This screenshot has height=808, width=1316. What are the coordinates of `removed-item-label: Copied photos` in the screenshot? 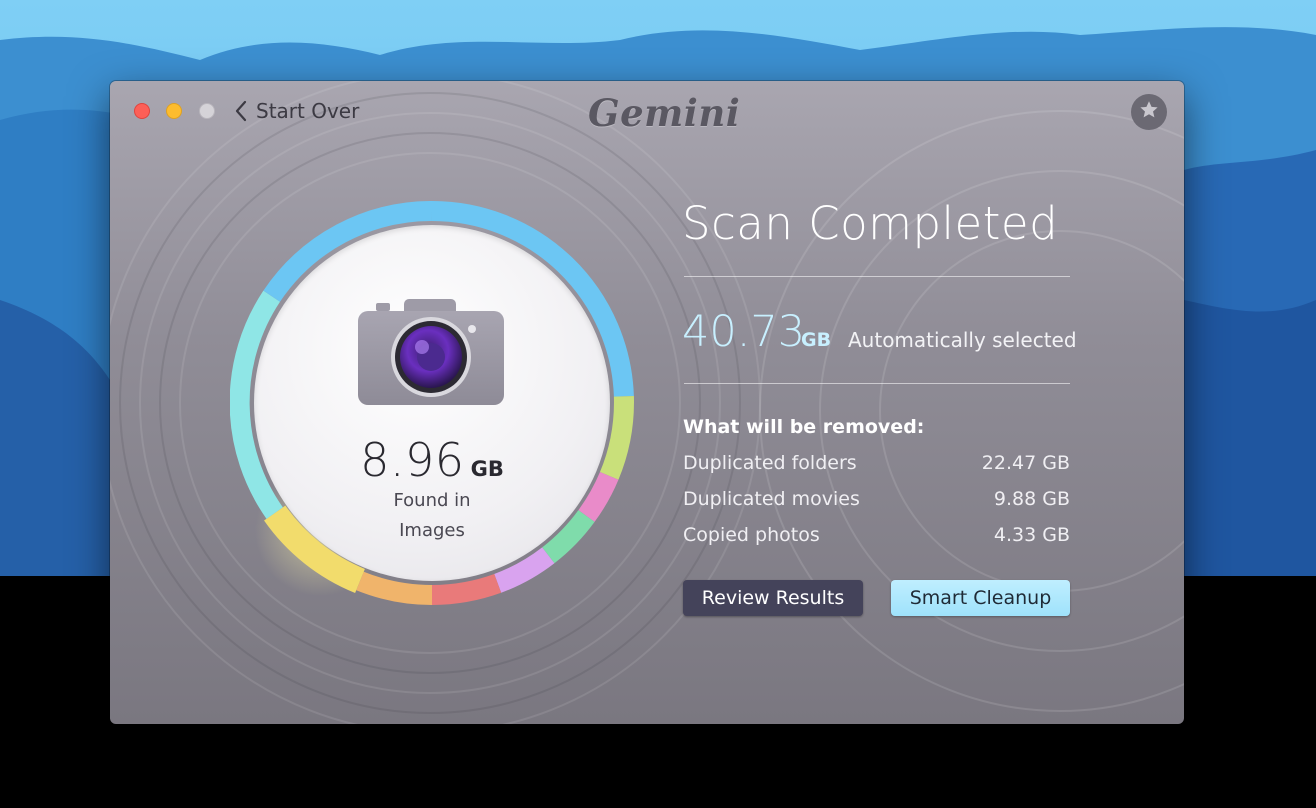 It's located at (751, 535).